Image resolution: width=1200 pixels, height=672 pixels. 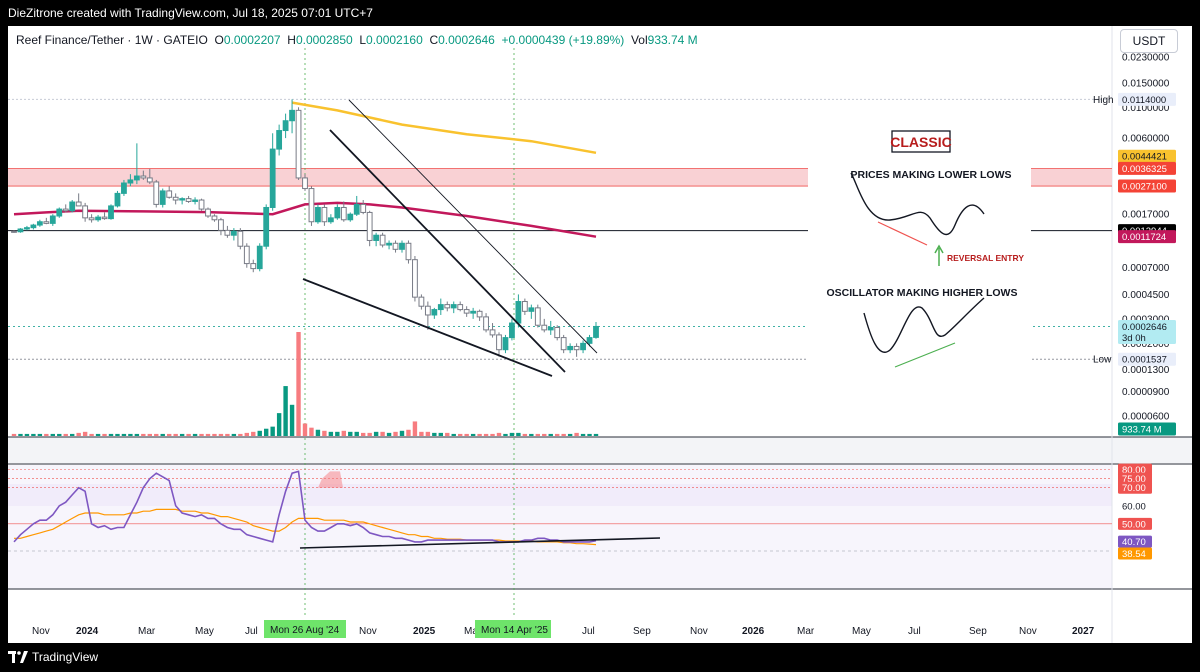 What do you see at coordinates (305, 630) in the screenshot?
I see `time-highlight-label-1: Mon 26 Aug '24` at bounding box center [305, 630].